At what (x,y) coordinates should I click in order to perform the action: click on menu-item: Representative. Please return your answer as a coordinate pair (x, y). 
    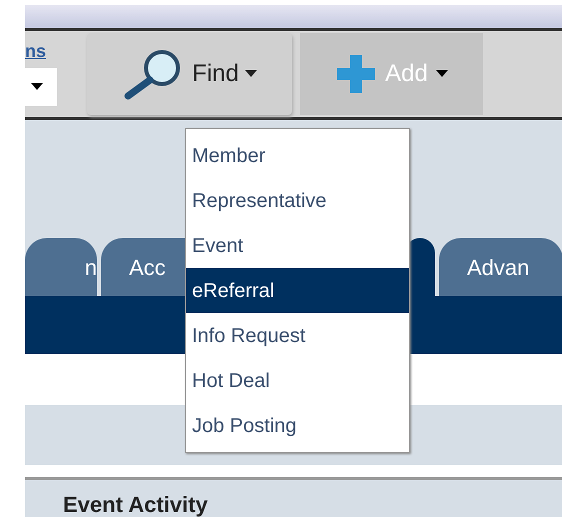
    Looking at the image, I should click on (297, 200).